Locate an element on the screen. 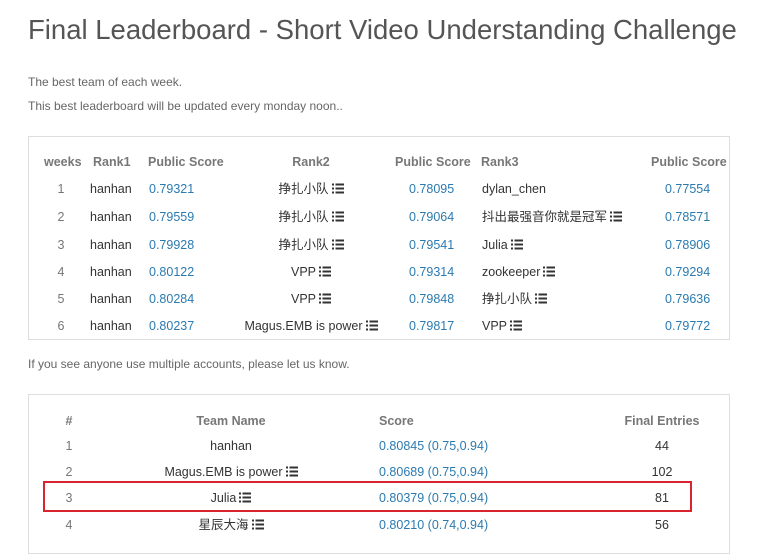 Image resolution: width=758 pixels, height=554 pixels. col-header-rank1: Rank1 is located at coordinates (112, 162).